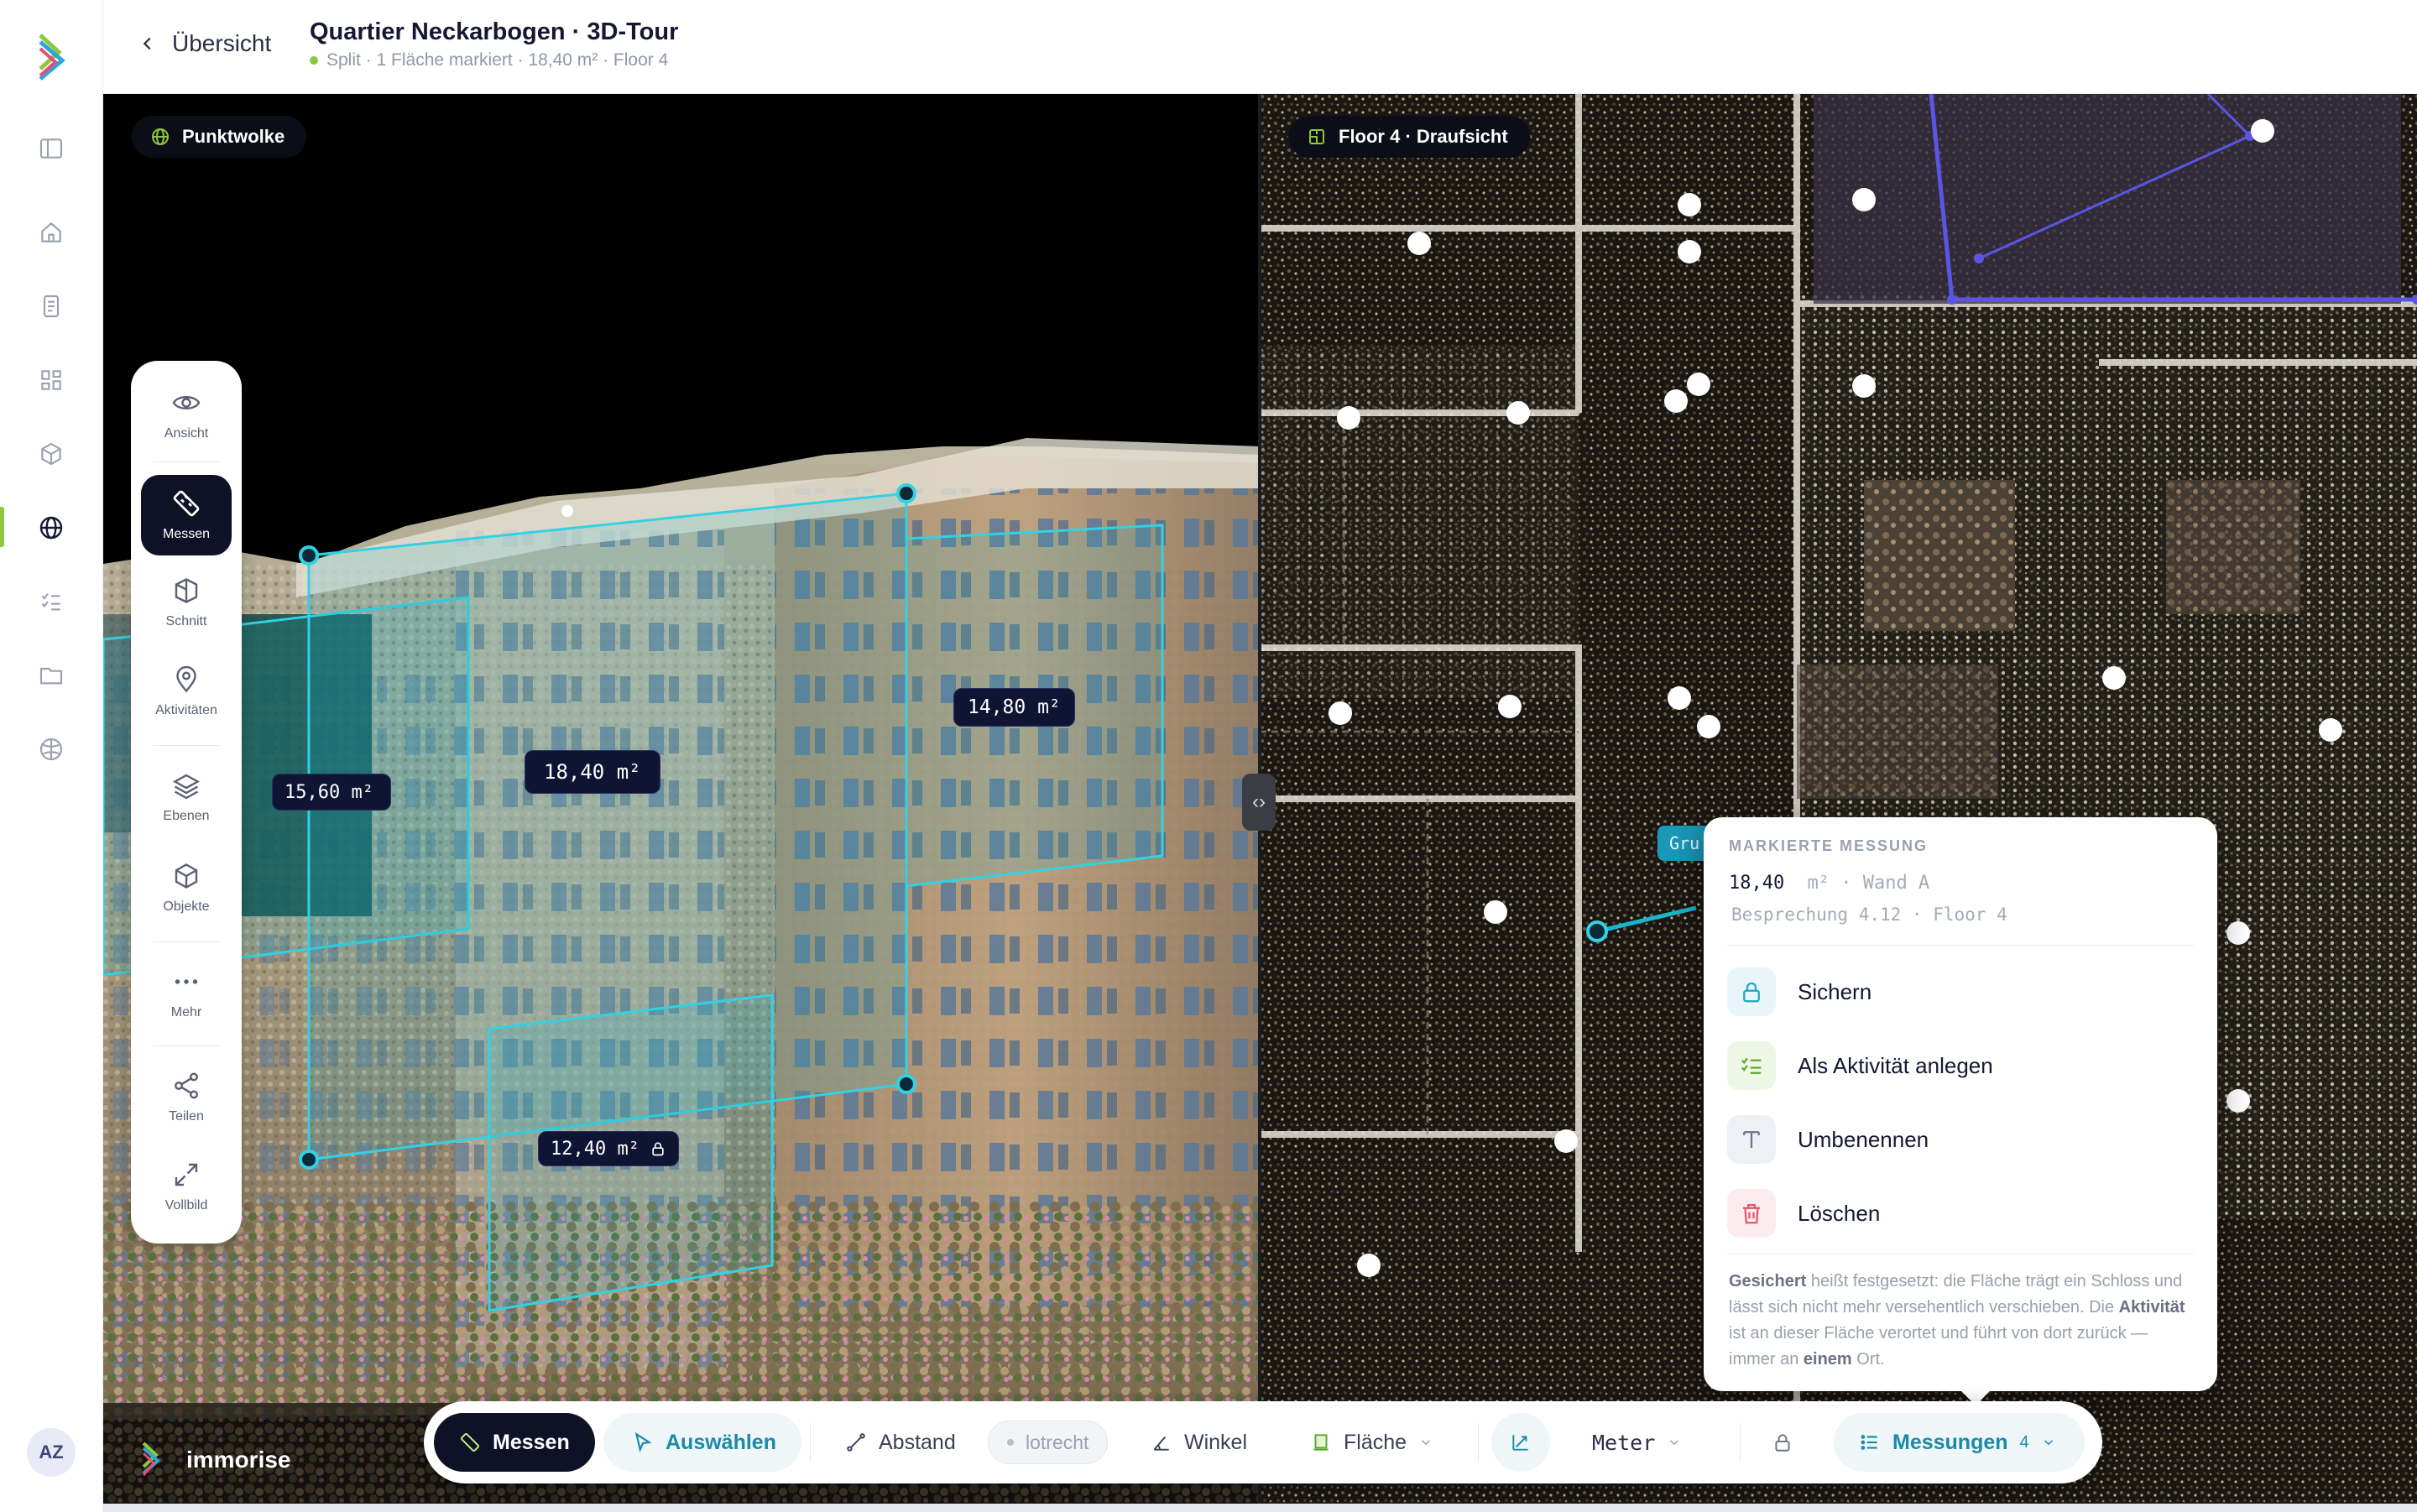  Describe the element at coordinates (186, 534) in the screenshot. I see `tool-label: Messen` at that location.